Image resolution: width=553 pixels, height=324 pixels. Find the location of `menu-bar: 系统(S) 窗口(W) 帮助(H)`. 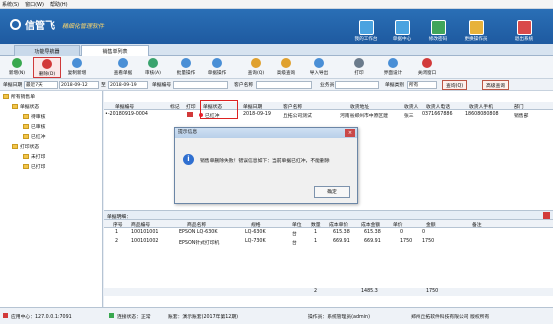

menu-bar: 系统(S) 窗口(W) 帮助(H) is located at coordinates (276, 4).